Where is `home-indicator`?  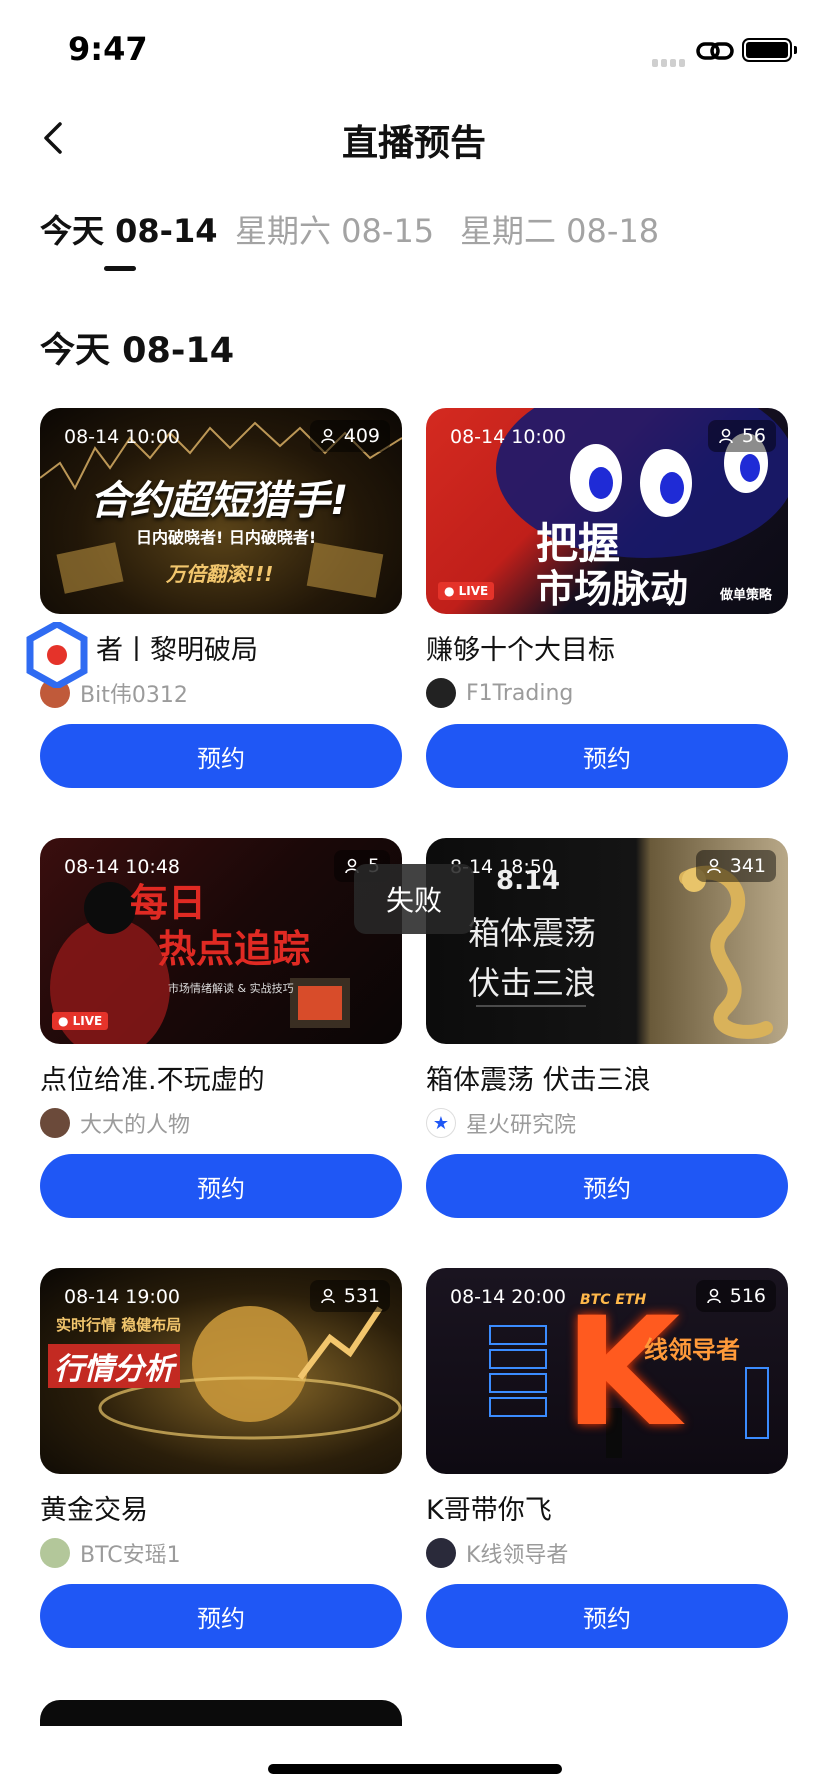 home-indicator is located at coordinates (415, 1769).